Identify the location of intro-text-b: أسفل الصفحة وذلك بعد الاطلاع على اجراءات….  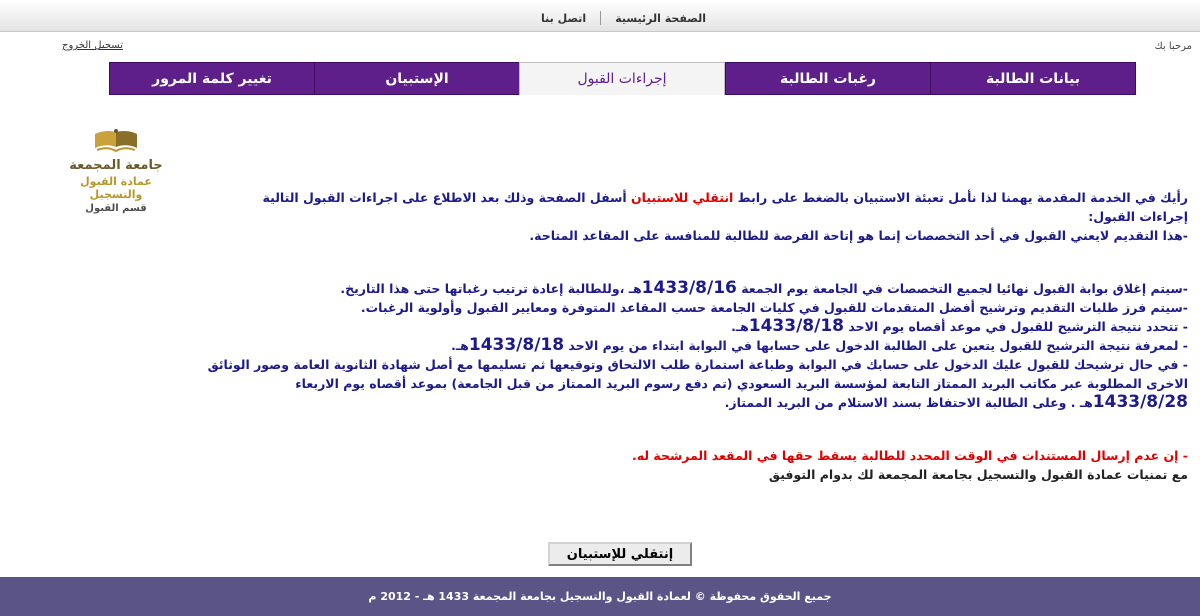
(446, 197).